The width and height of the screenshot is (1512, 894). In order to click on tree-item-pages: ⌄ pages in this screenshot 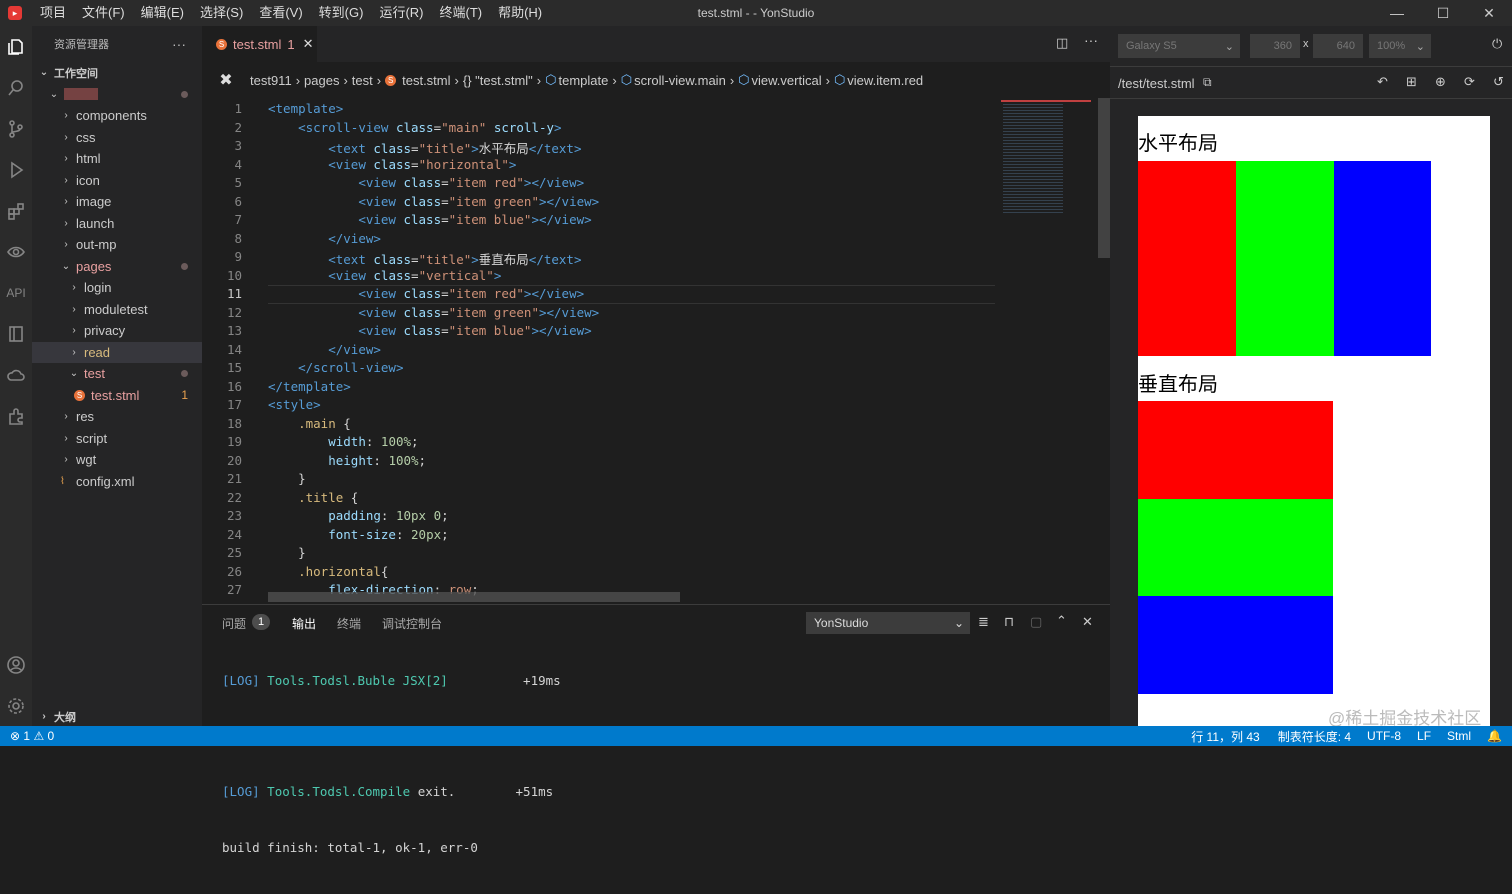, I will do `click(117, 267)`.